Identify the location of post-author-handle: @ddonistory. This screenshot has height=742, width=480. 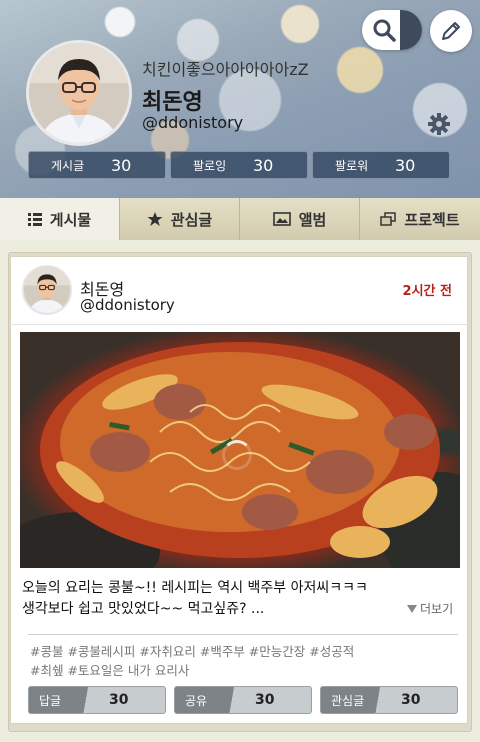
(127, 305).